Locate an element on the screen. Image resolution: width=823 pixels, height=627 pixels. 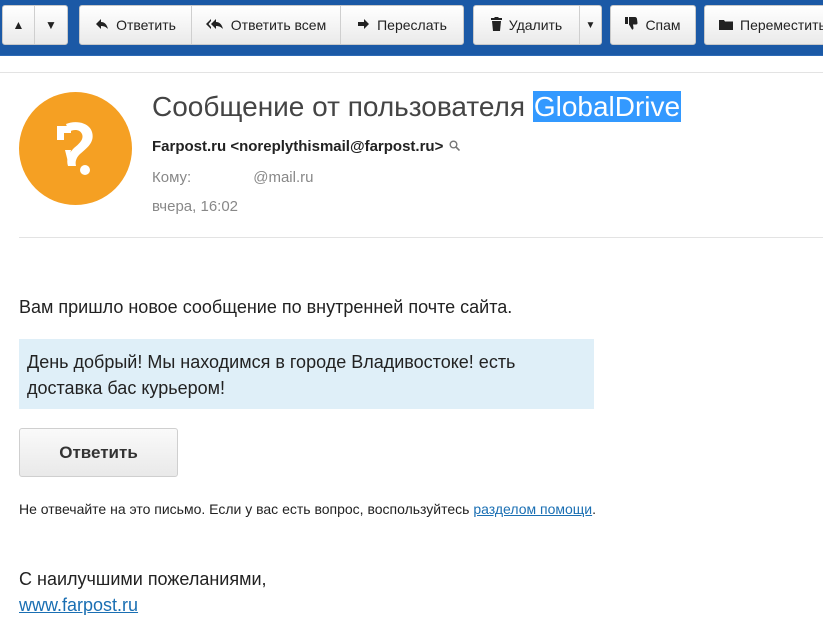
delete-label: Удалить is located at coordinates (535, 25).